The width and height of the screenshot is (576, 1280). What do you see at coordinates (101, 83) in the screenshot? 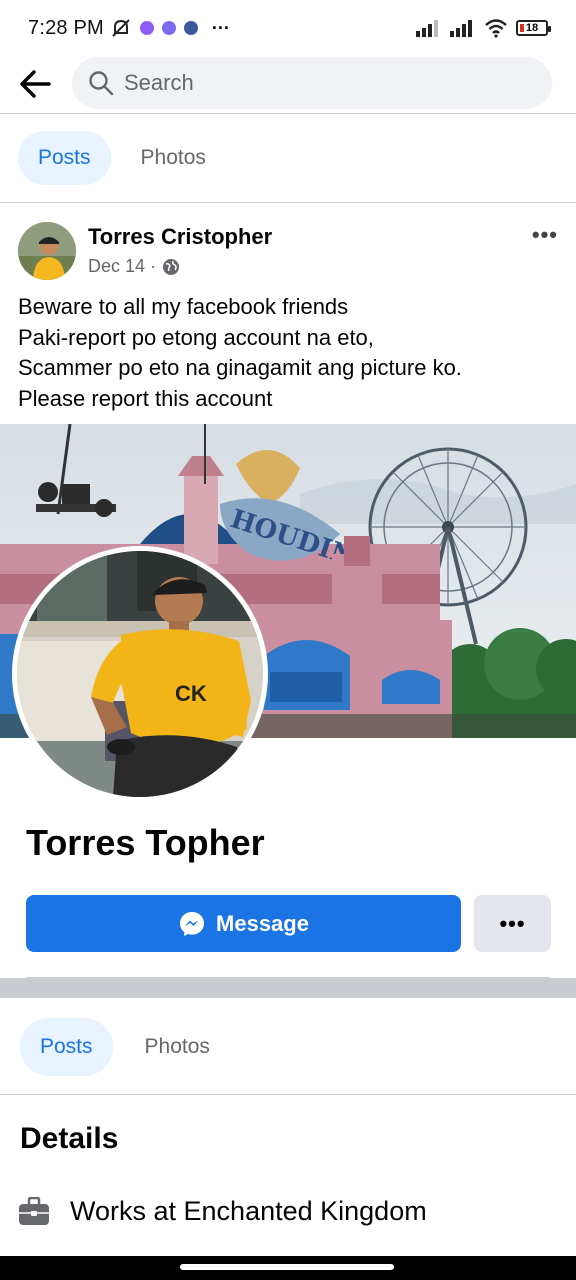
I see `search-icon` at bounding box center [101, 83].